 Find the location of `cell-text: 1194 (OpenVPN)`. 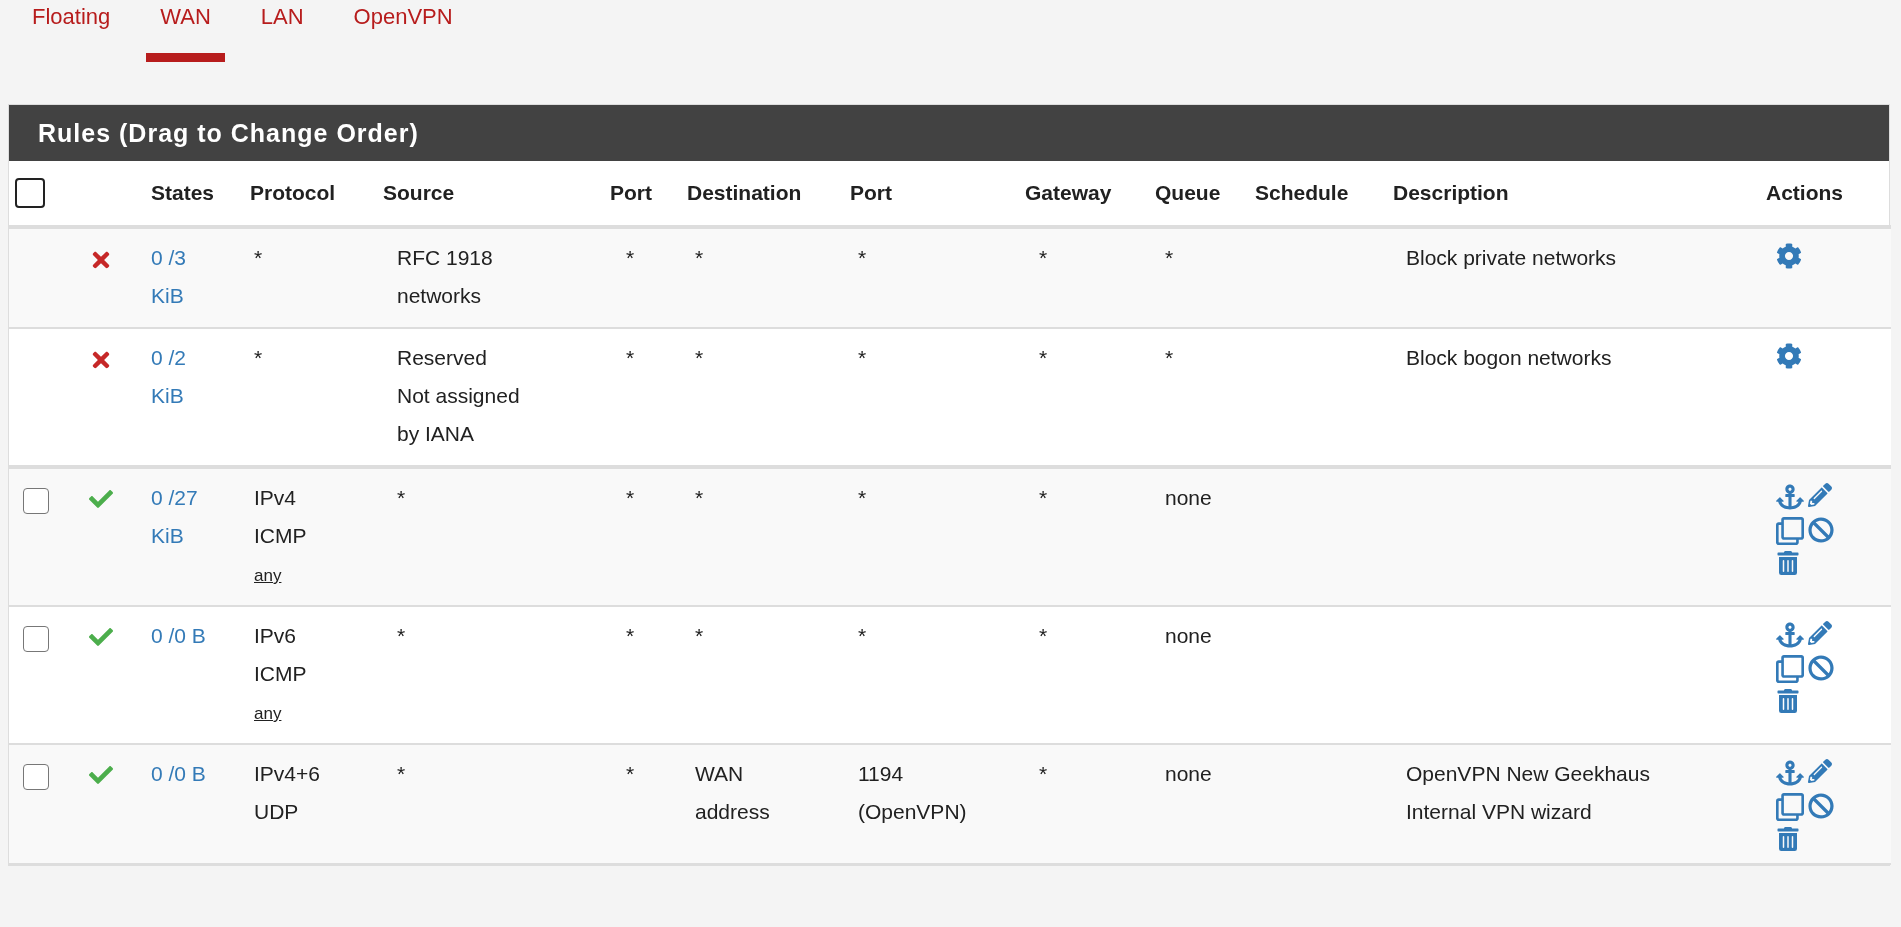

cell-text: 1194 (OpenVPN) is located at coordinates (912, 793).